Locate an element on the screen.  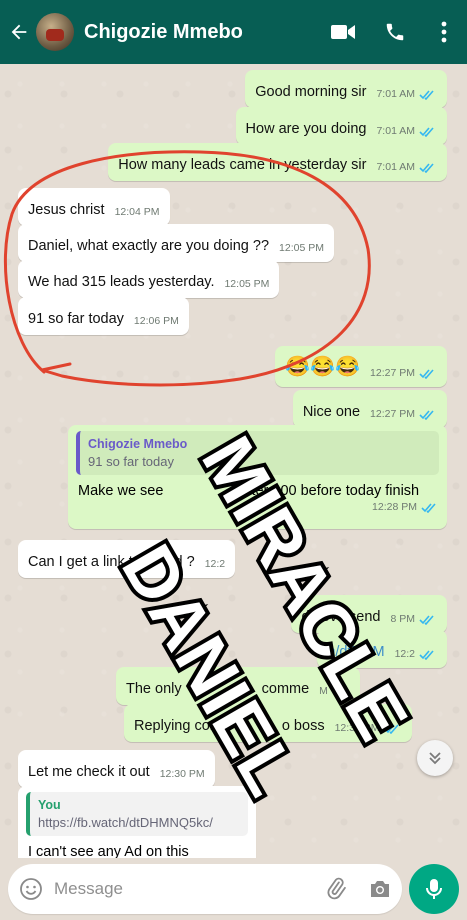
message-bubble: How are you doing 7:01 AM is located at coordinates (341, 126).